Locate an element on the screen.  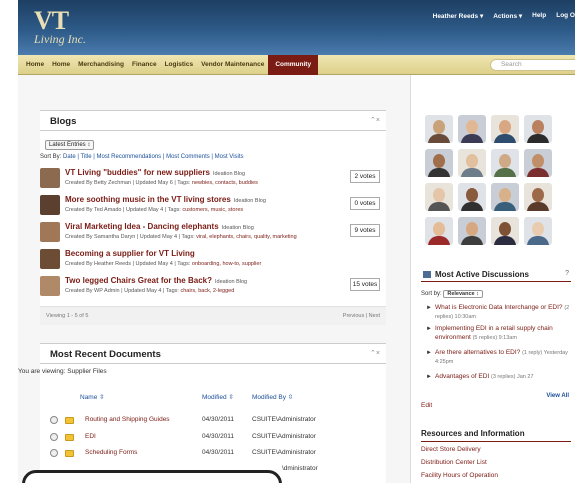
edit-link: Edit is located at coordinates (426, 405).